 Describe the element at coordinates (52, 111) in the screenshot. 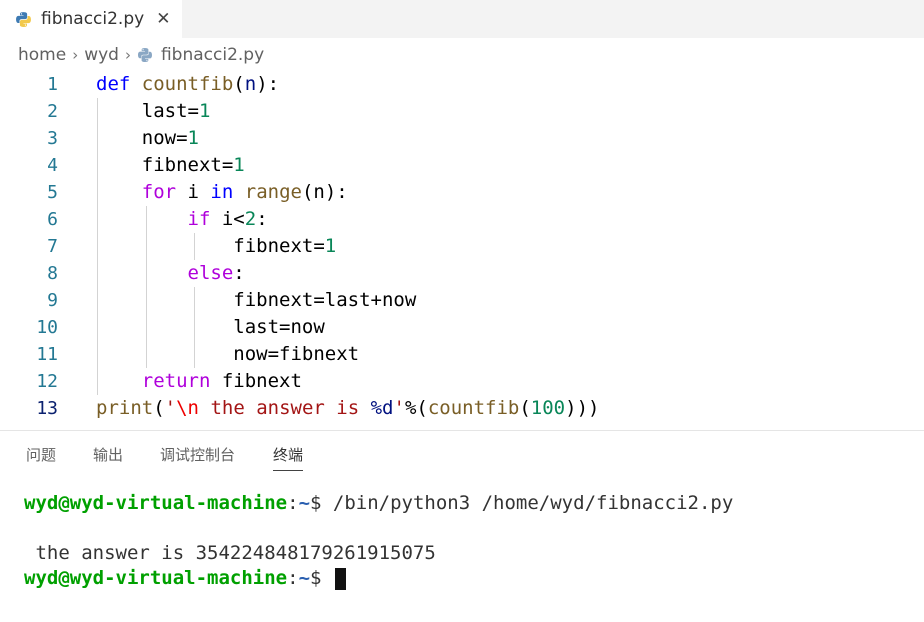

I see `line-number: 2` at that location.